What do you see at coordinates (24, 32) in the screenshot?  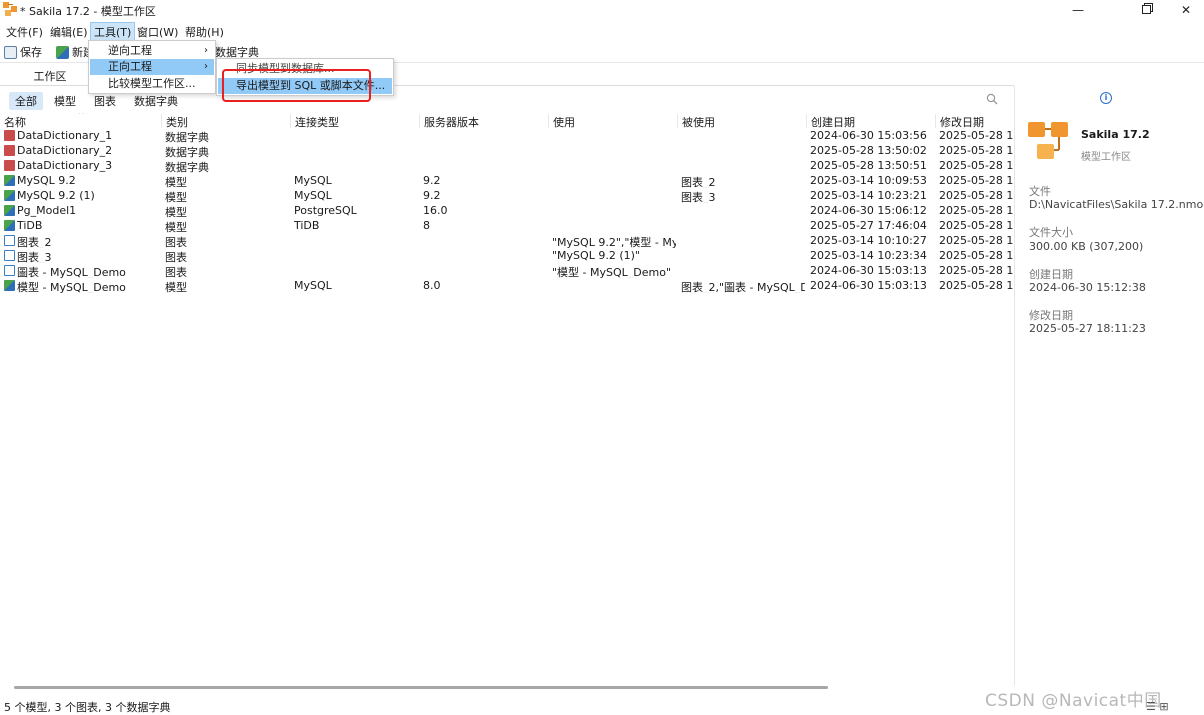 I see `menu-file: 文件(F)` at bounding box center [24, 32].